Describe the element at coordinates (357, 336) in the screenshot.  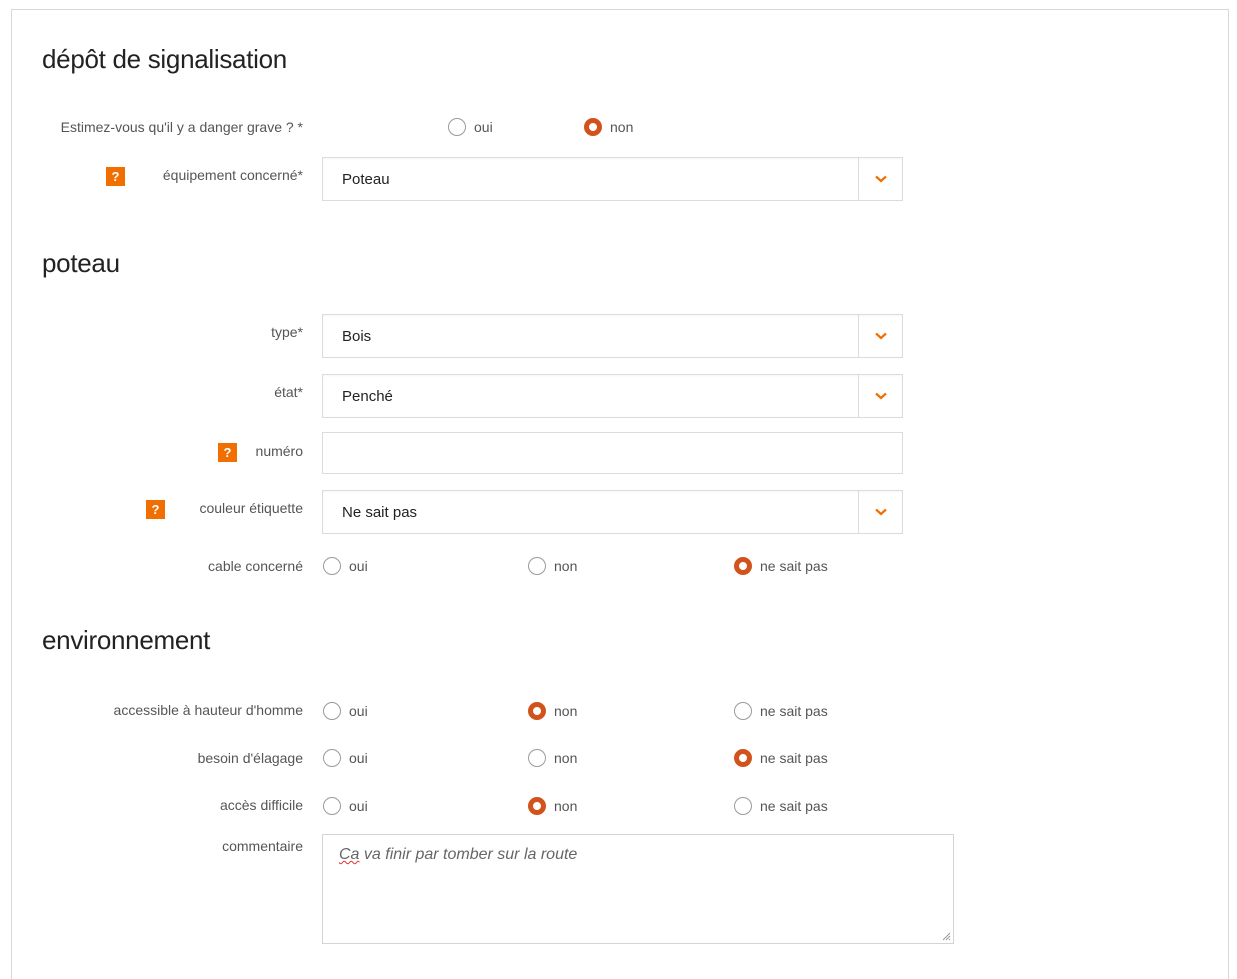
I see `type-value: Bois` at that location.